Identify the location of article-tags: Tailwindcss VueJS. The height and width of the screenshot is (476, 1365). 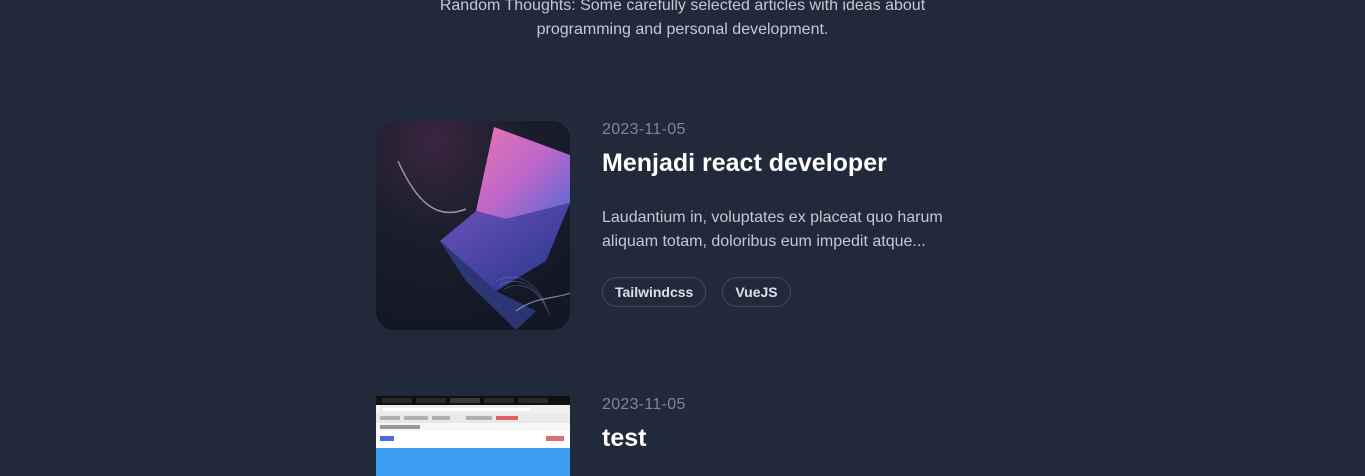
(802, 292).